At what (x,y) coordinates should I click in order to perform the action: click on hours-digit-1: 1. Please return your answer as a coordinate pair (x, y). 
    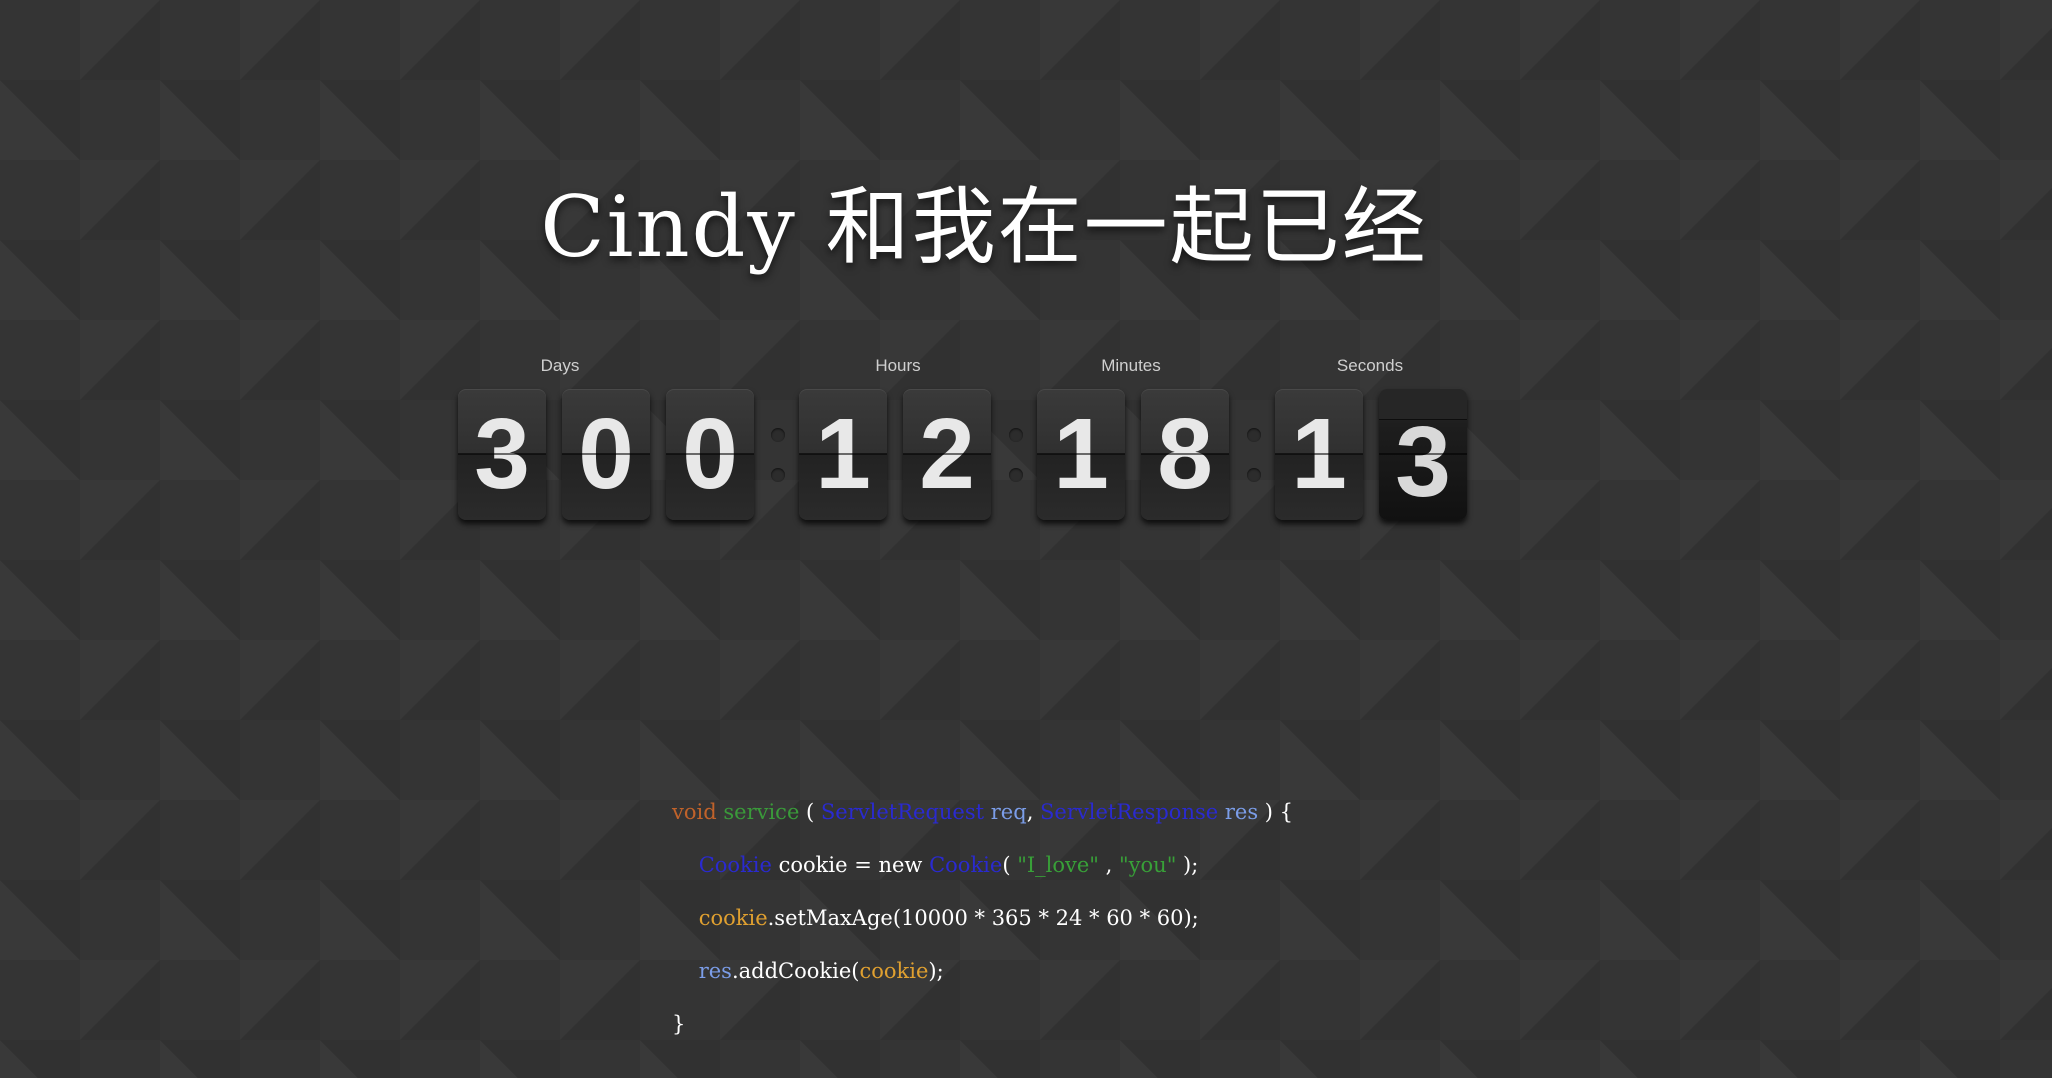
    Looking at the image, I should click on (843, 454).